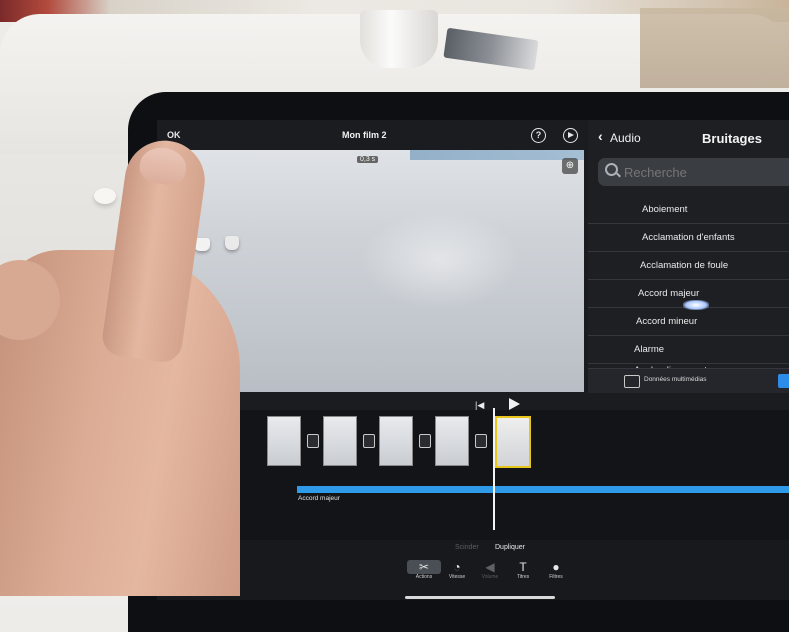 The width and height of the screenshot is (789, 632). I want to click on light-glare, so click(696, 305).